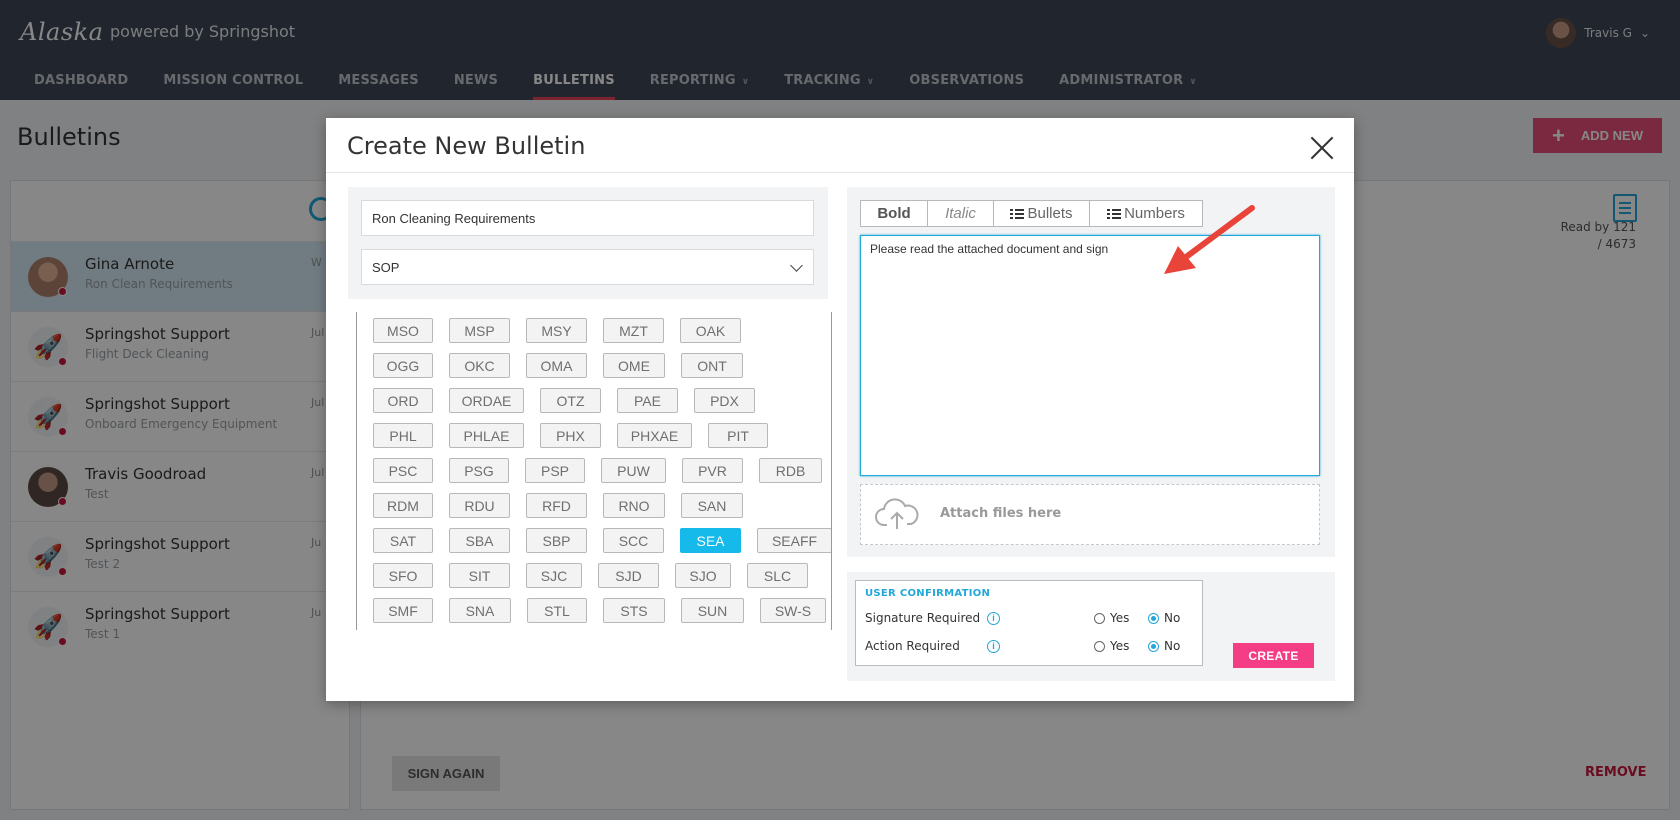 Image resolution: width=1680 pixels, height=820 pixels. I want to click on bullets-button: Bullets, so click(1042, 213).